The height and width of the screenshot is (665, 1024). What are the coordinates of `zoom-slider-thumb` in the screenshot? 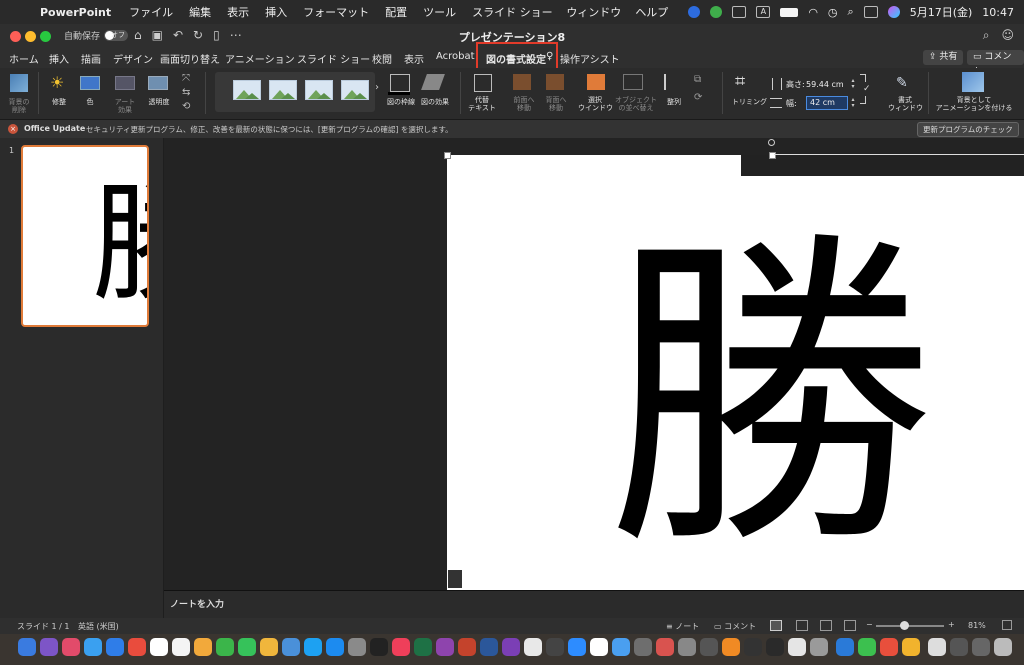 It's located at (904, 625).